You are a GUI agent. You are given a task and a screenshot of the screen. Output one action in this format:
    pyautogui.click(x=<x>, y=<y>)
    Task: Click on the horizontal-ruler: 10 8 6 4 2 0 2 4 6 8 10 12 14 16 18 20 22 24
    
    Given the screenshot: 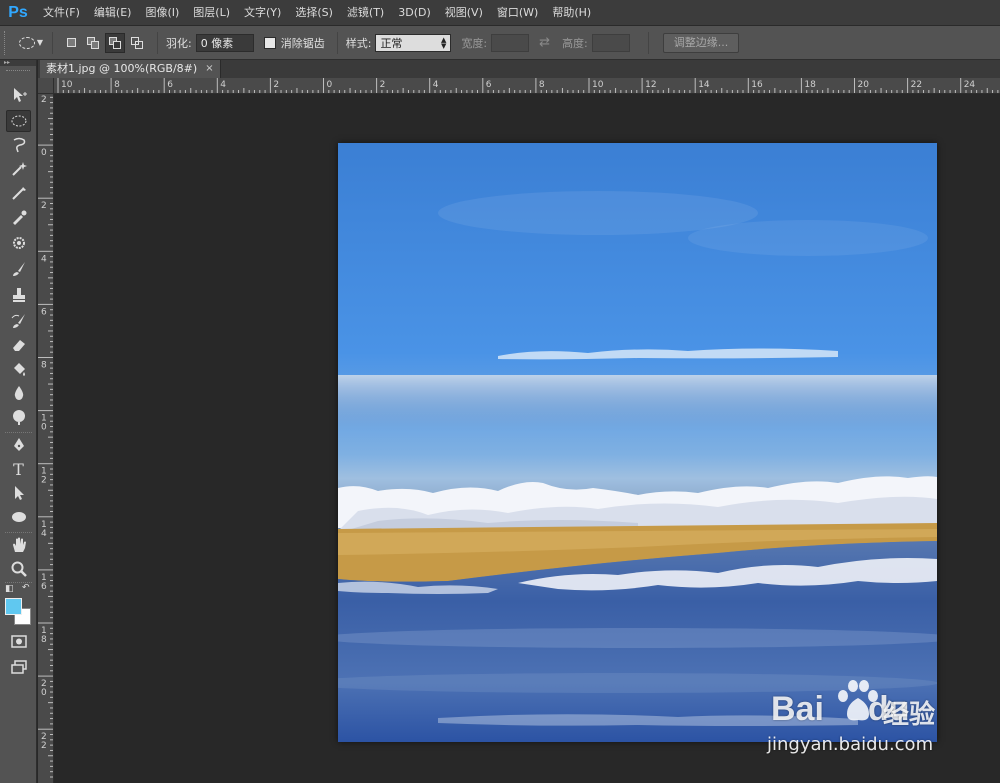 What is the action you would take?
    pyautogui.click(x=527, y=86)
    